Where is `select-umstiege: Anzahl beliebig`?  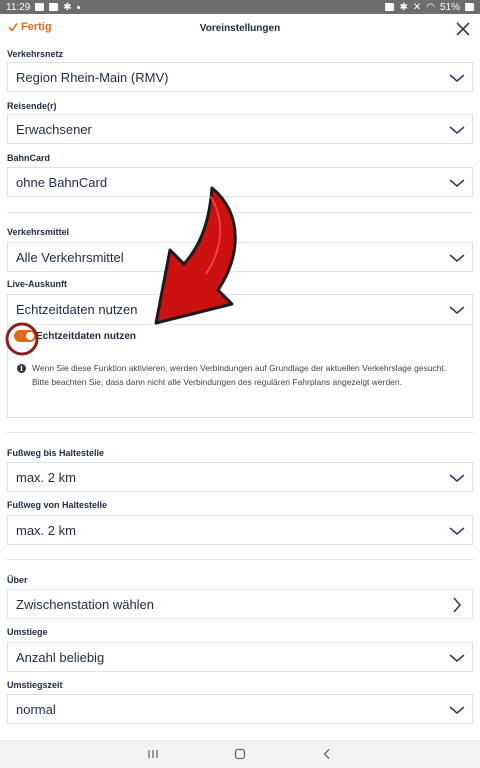
select-umstiege: Anzahl beliebig is located at coordinates (240, 657).